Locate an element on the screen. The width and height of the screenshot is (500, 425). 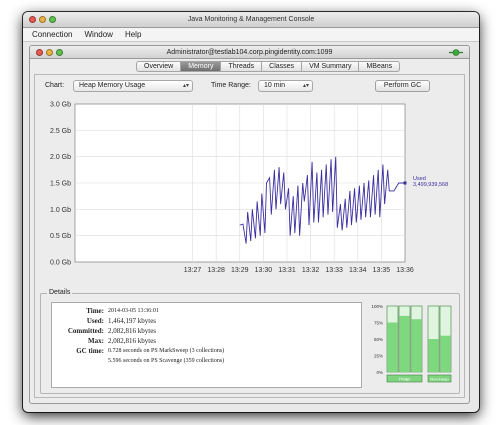
time-range-label: Time Range: is located at coordinates (231, 85).